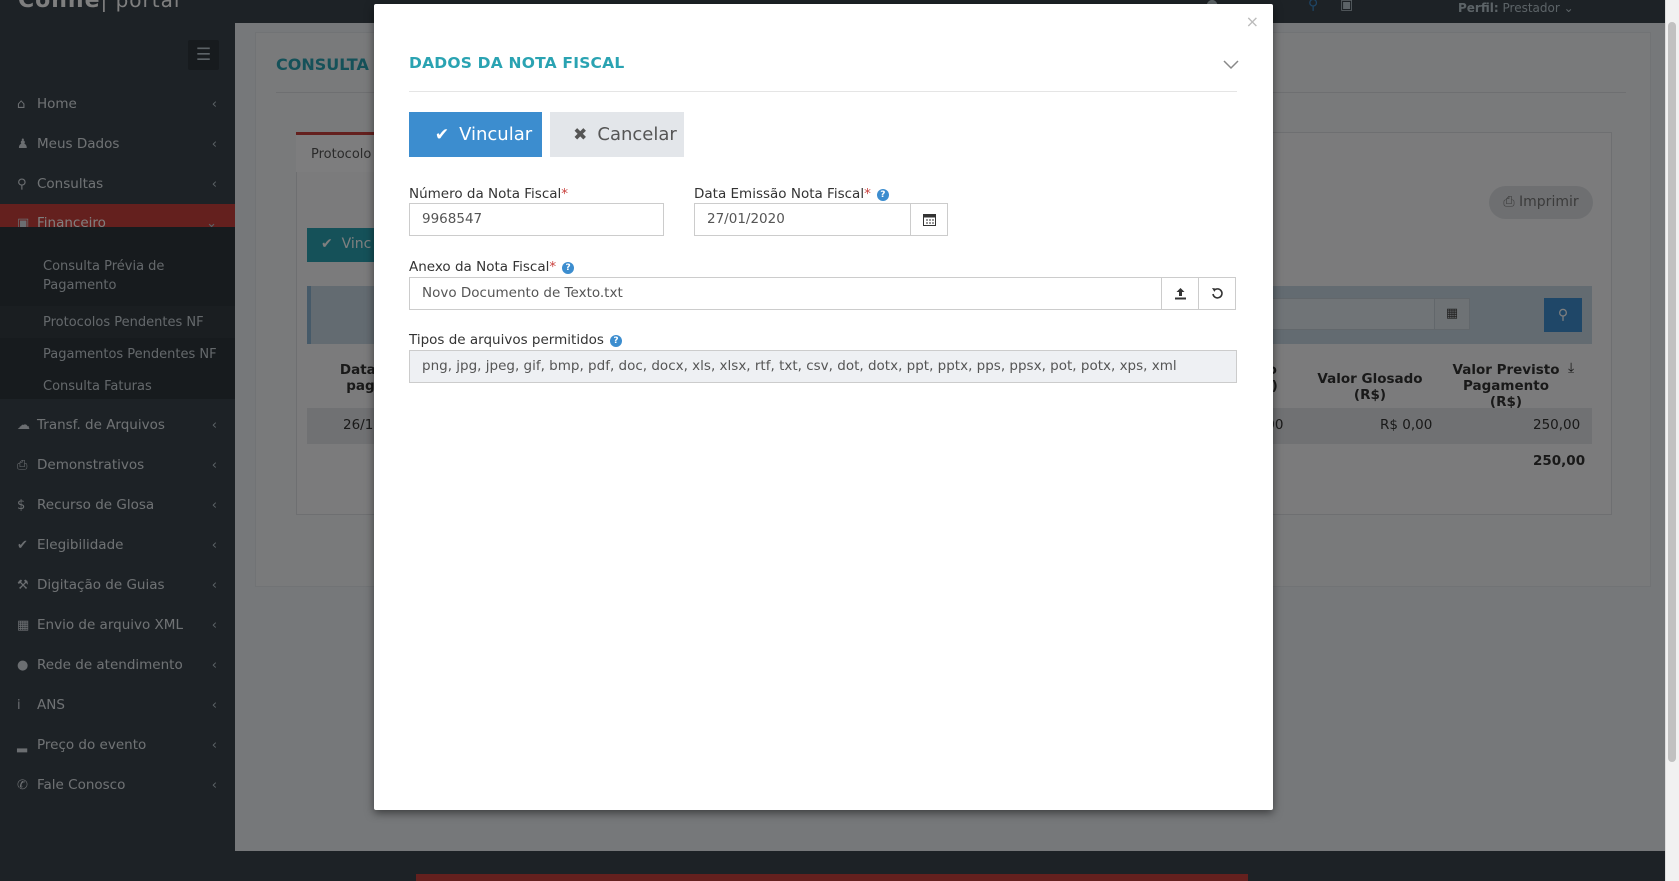  I want to click on vincular-button: ✔ Vincular, so click(475, 134).